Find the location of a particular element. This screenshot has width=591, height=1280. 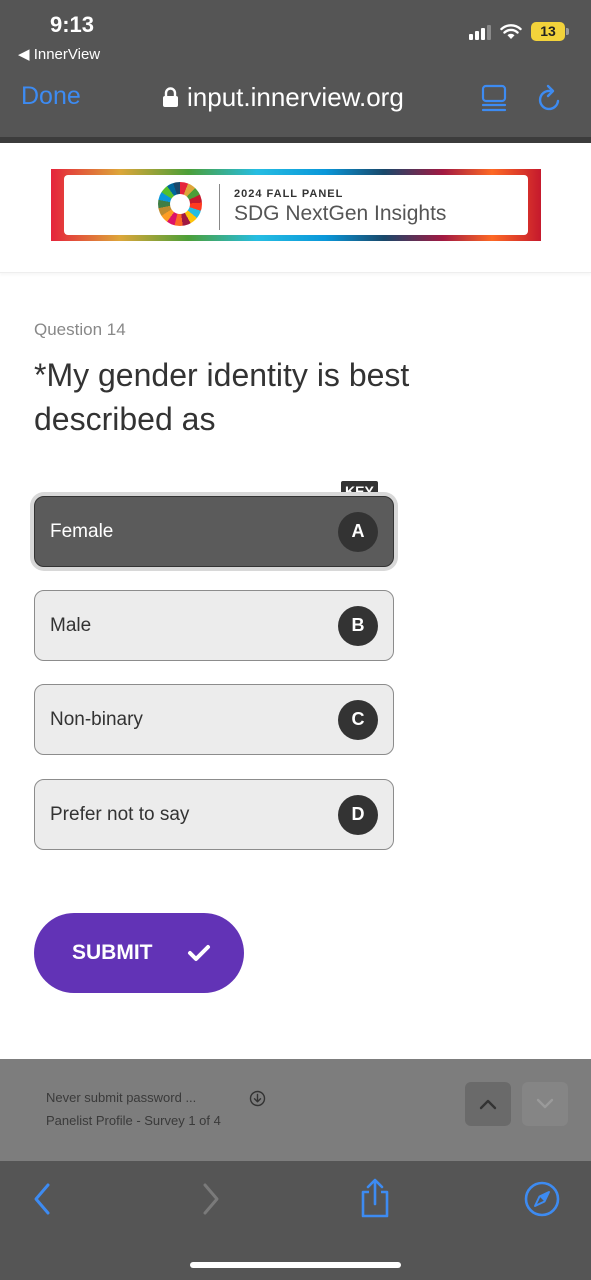

signal-icon is located at coordinates (480, 32).